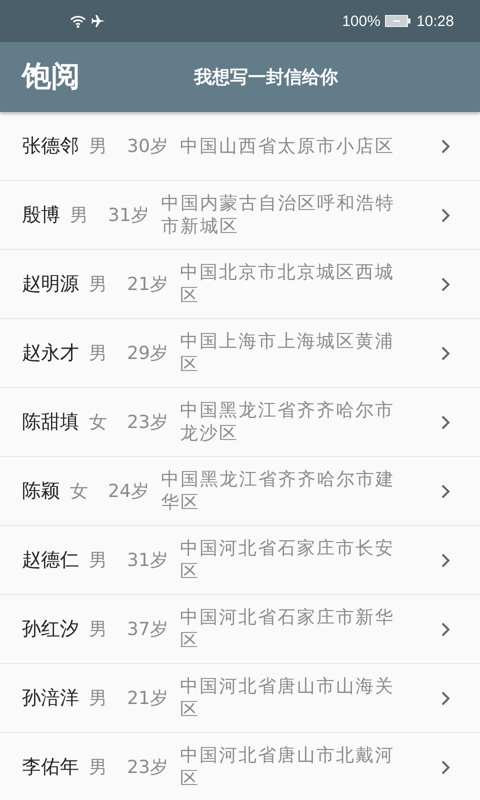 The height and width of the screenshot is (800, 480). Describe the element at coordinates (147, 353) in the screenshot. I see `person-age: 29岁` at that location.